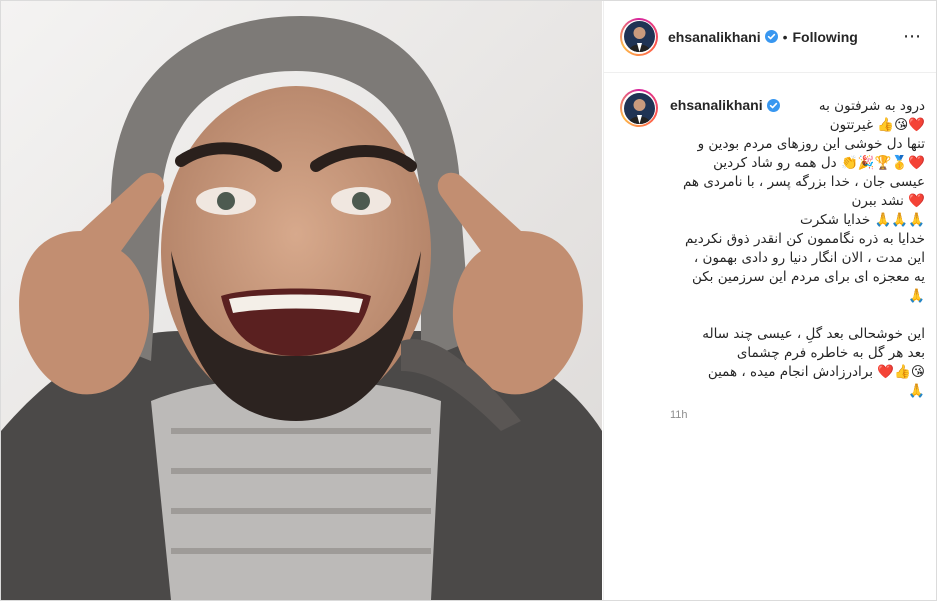 This screenshot has height=601, width=937. I want to click on username-link: ehsanalikhani, so click(714, 37).